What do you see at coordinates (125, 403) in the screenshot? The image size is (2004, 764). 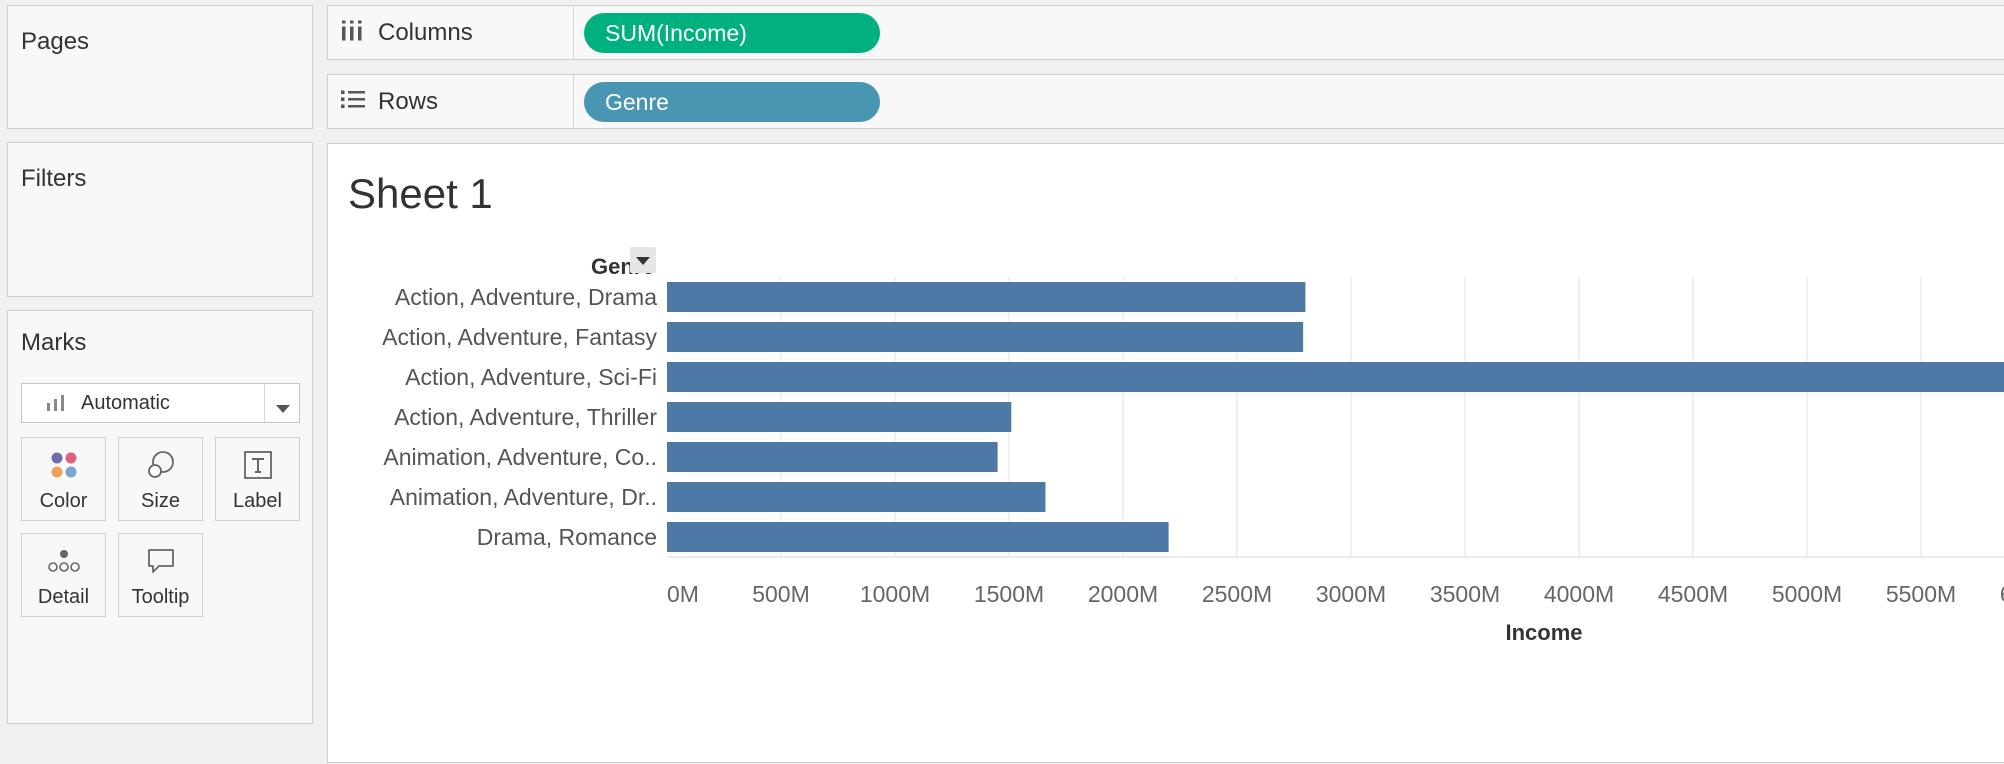 I see `mark-type-value: Automatic` at bounding box center [125, 403].